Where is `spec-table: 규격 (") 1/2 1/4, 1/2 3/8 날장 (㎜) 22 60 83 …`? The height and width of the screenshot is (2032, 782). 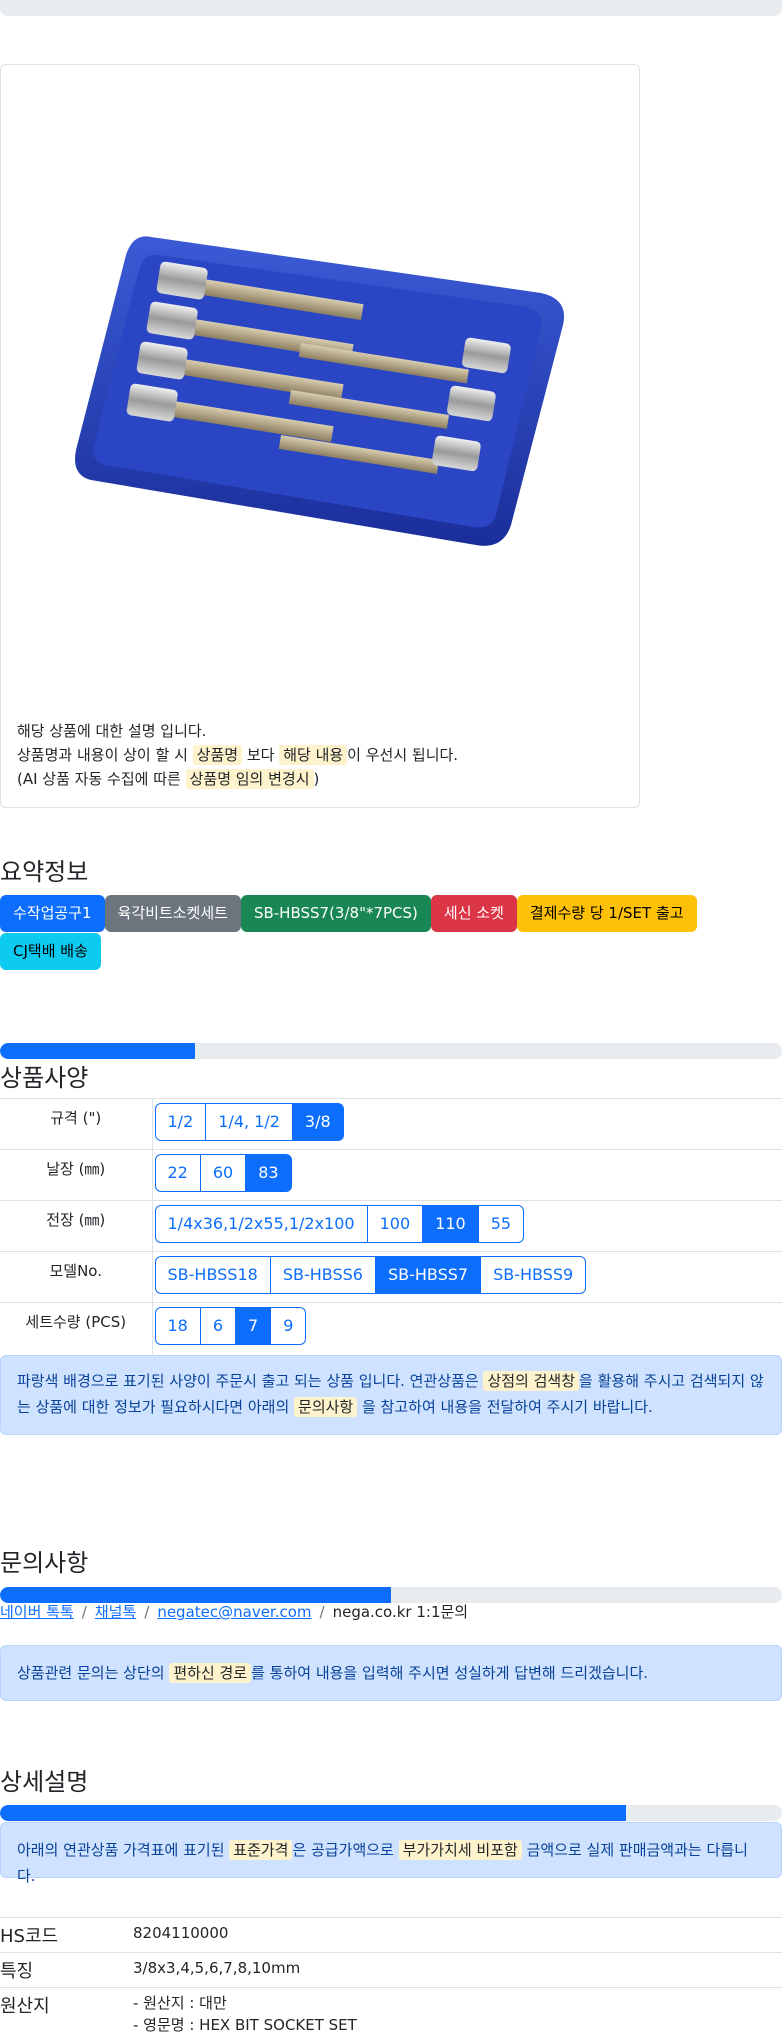 spec-table: 규격 (") 1/2 1/4, 1/2 3/8 날장 (㎜) 22 60 83 … is located at coordinates (391, 1226).